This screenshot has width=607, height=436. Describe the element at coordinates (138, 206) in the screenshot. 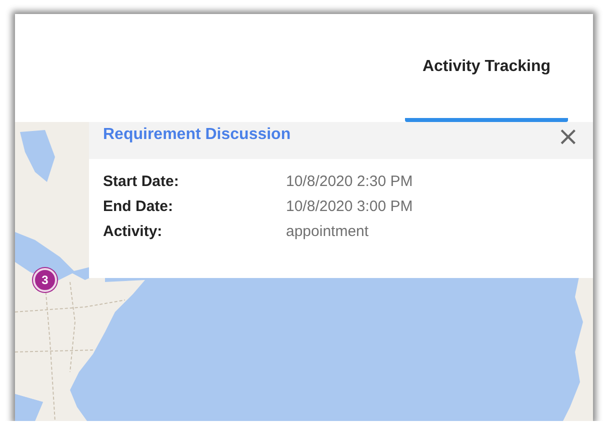

I see `field-label: End Date:` at that location.